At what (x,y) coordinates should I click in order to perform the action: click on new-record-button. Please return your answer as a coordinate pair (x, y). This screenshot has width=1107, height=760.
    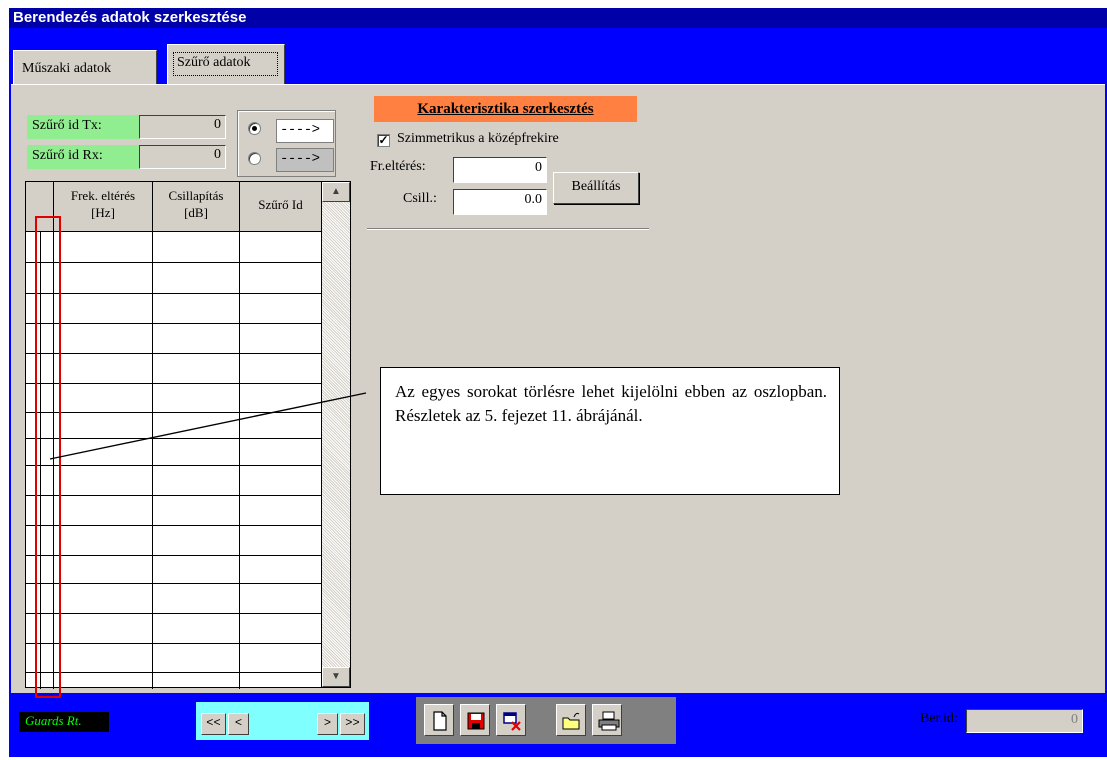
    Looking at the image, I should click on (439, 720).